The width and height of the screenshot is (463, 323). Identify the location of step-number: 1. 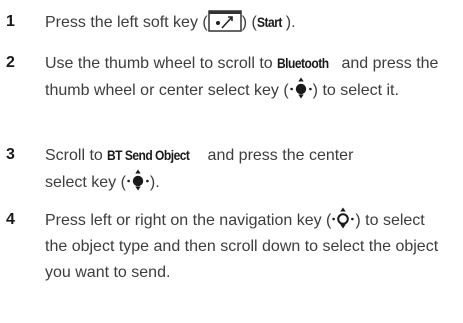
(10, 21).